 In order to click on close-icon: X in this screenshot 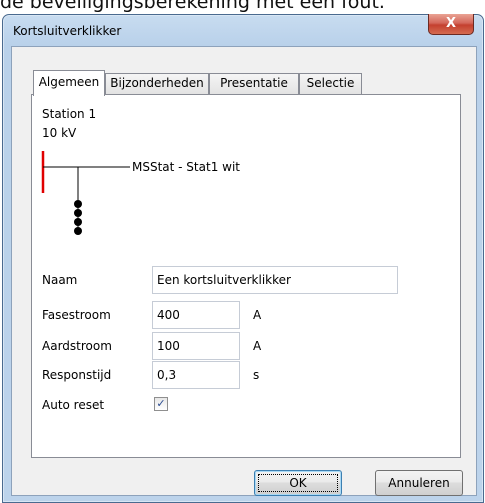, I will do `click(451, 23)`.